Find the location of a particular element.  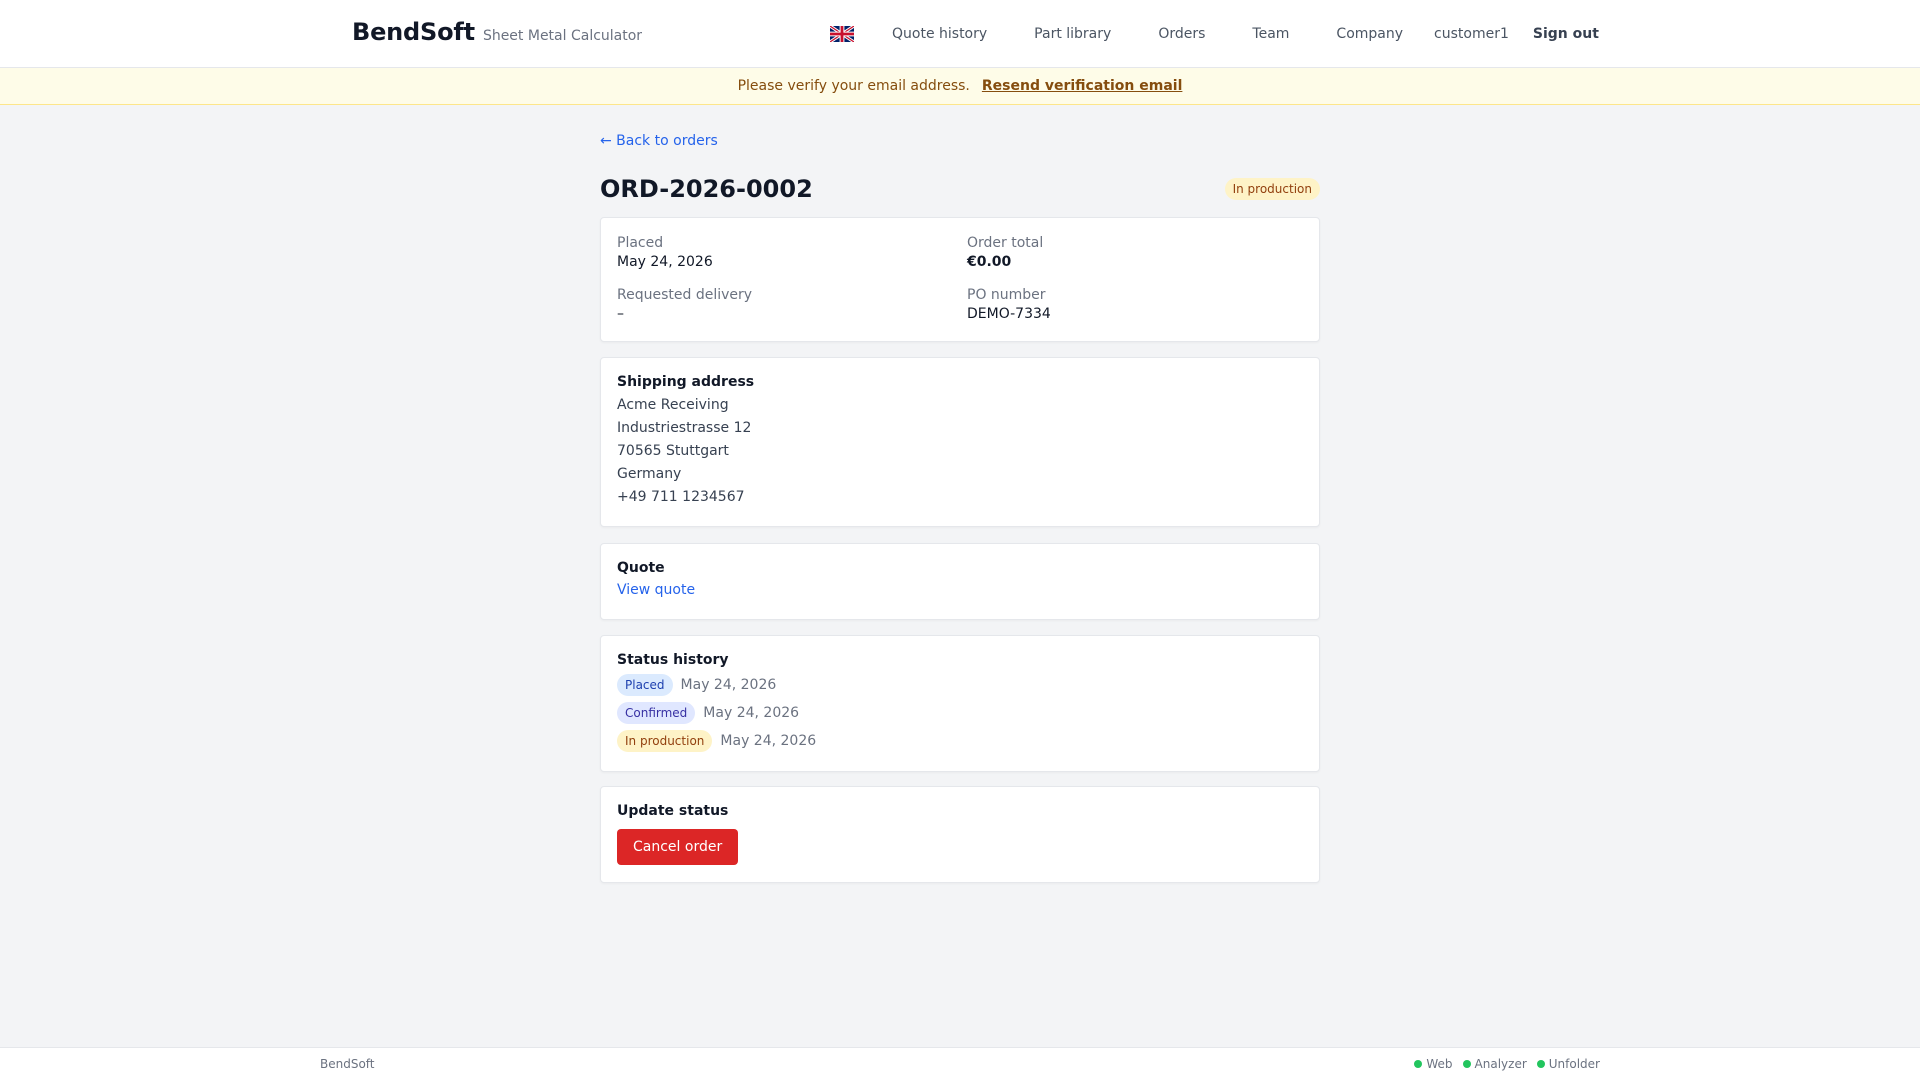

history-entry: Placed May 24, 2026 is located at coordinates (960, 685).